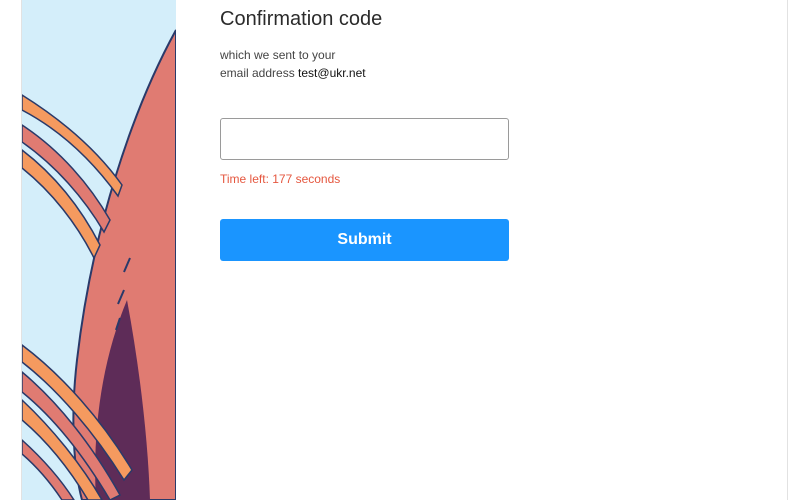  What do you see at coordinates (257, 73) in the screenshot?
I see `description-prefix: email address` at bounding box center [257, 73].